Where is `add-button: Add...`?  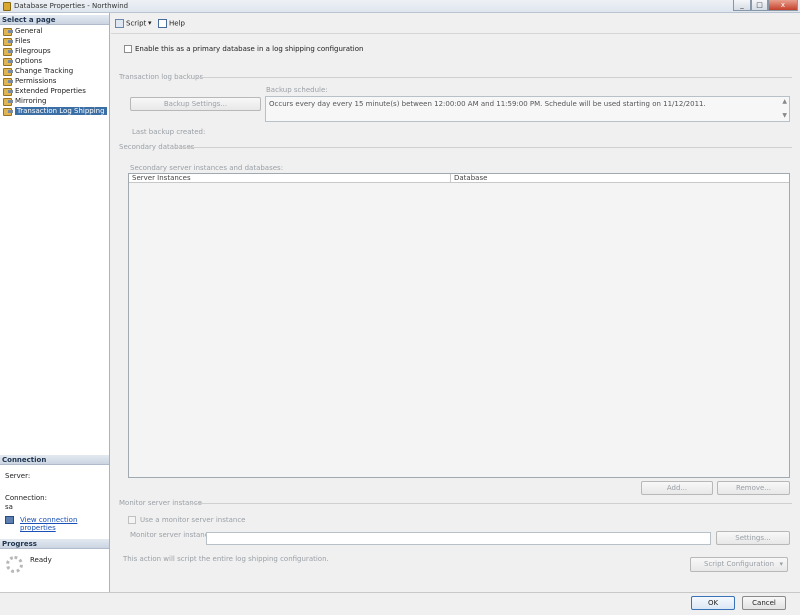
add-button: Add... is located at coordinates (677, 488).